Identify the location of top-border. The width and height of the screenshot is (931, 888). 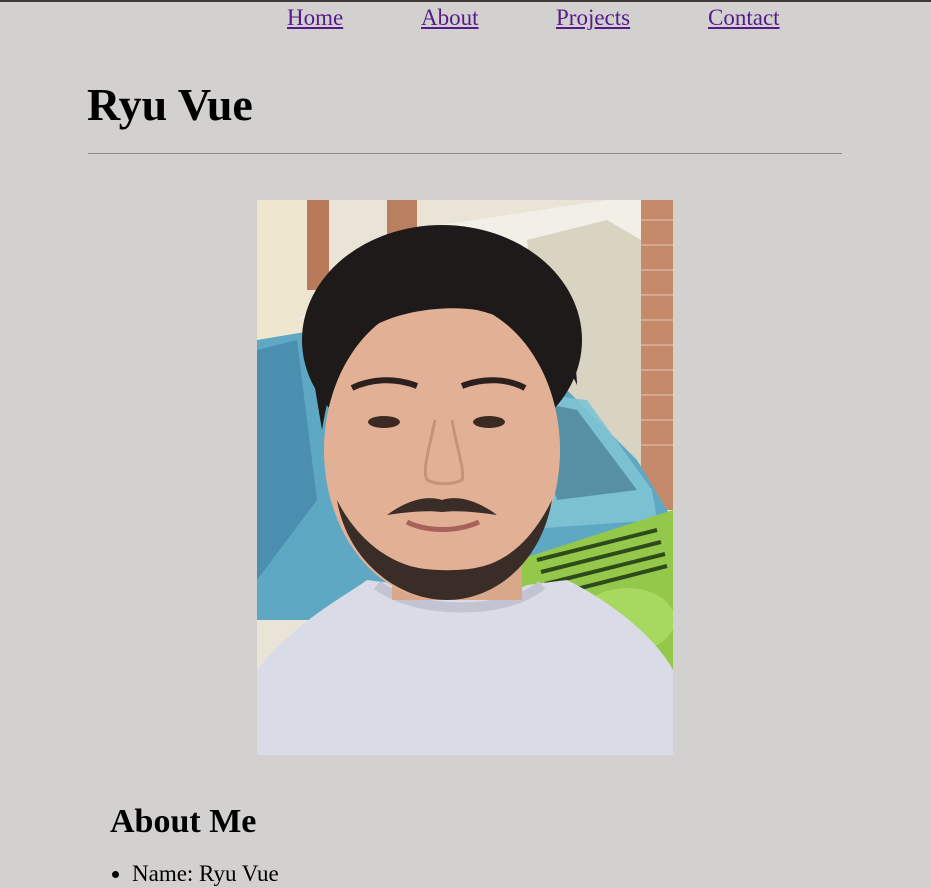
(465, 1).